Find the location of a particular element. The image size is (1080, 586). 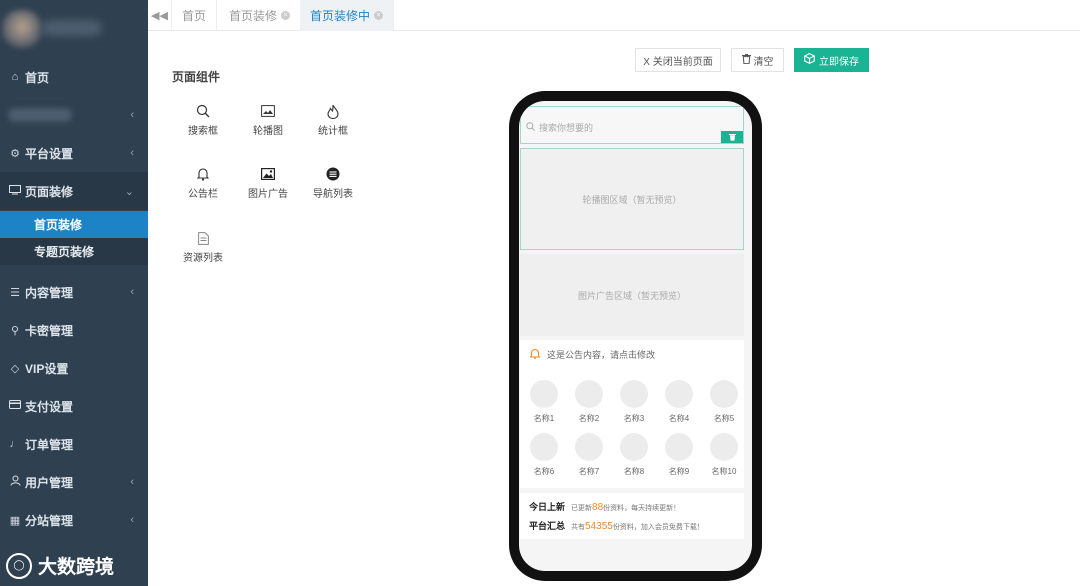

nav-item: 名称8 is located at coordinates (634, 455).